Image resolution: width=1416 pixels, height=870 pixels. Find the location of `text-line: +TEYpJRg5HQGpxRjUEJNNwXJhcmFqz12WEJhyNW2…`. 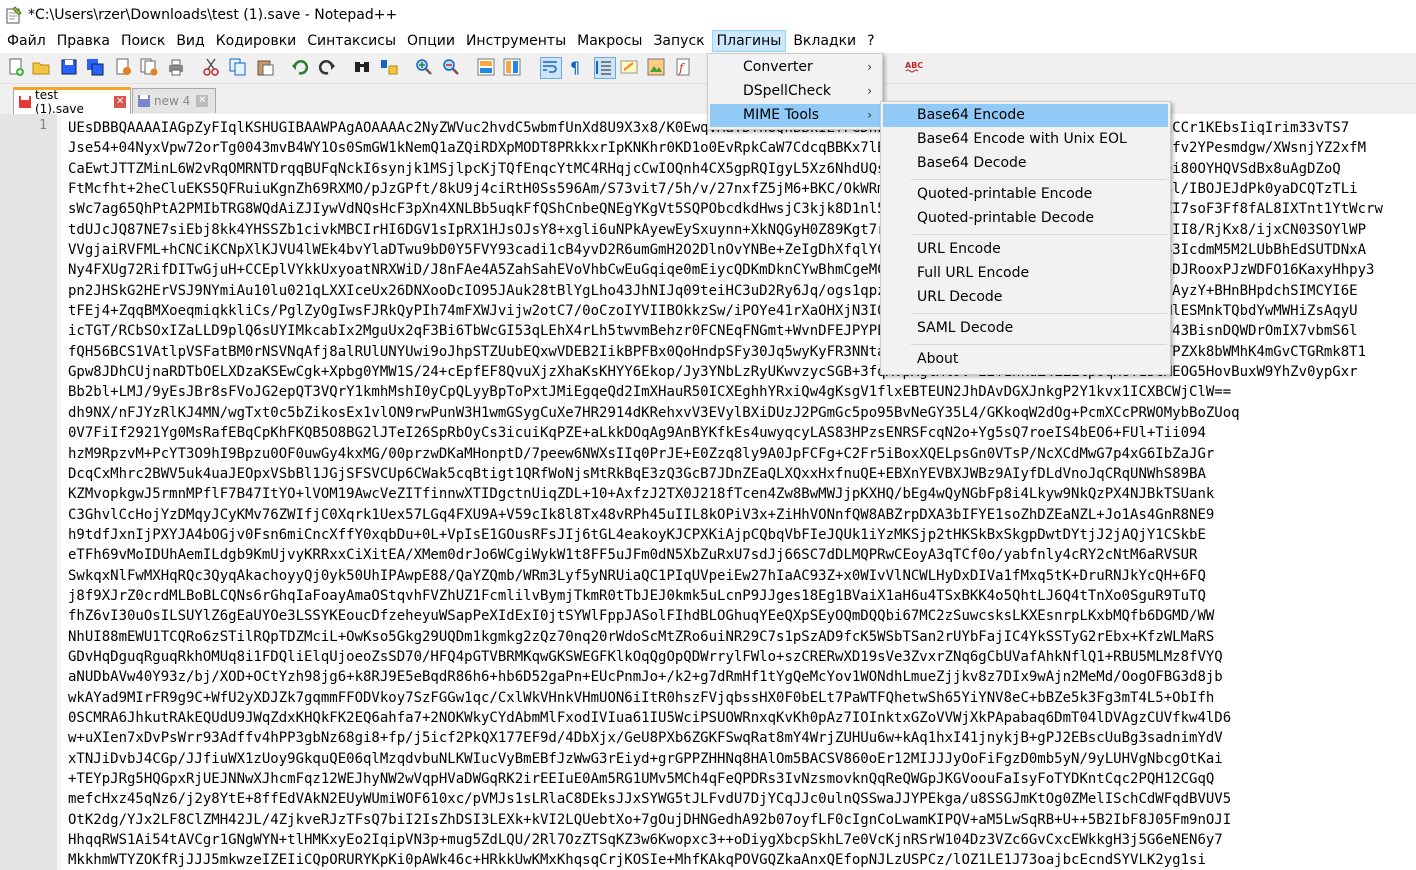

text-line: +TEYpJRg5HQGpxRjUEJNNwXJhcmFqz12WEJhyNW2… is located at coordinates (725, 779).